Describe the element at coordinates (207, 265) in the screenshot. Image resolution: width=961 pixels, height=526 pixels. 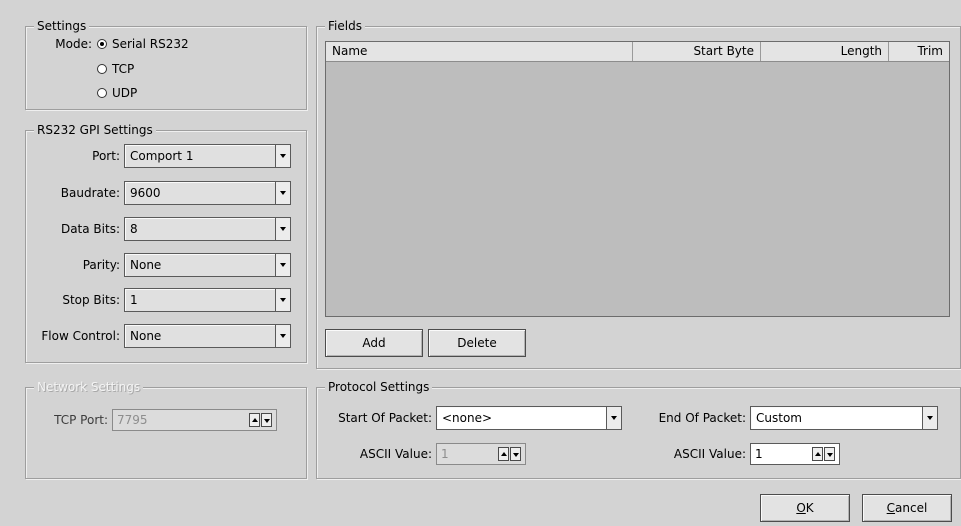
I see `parity-dropdown: None` at that location.